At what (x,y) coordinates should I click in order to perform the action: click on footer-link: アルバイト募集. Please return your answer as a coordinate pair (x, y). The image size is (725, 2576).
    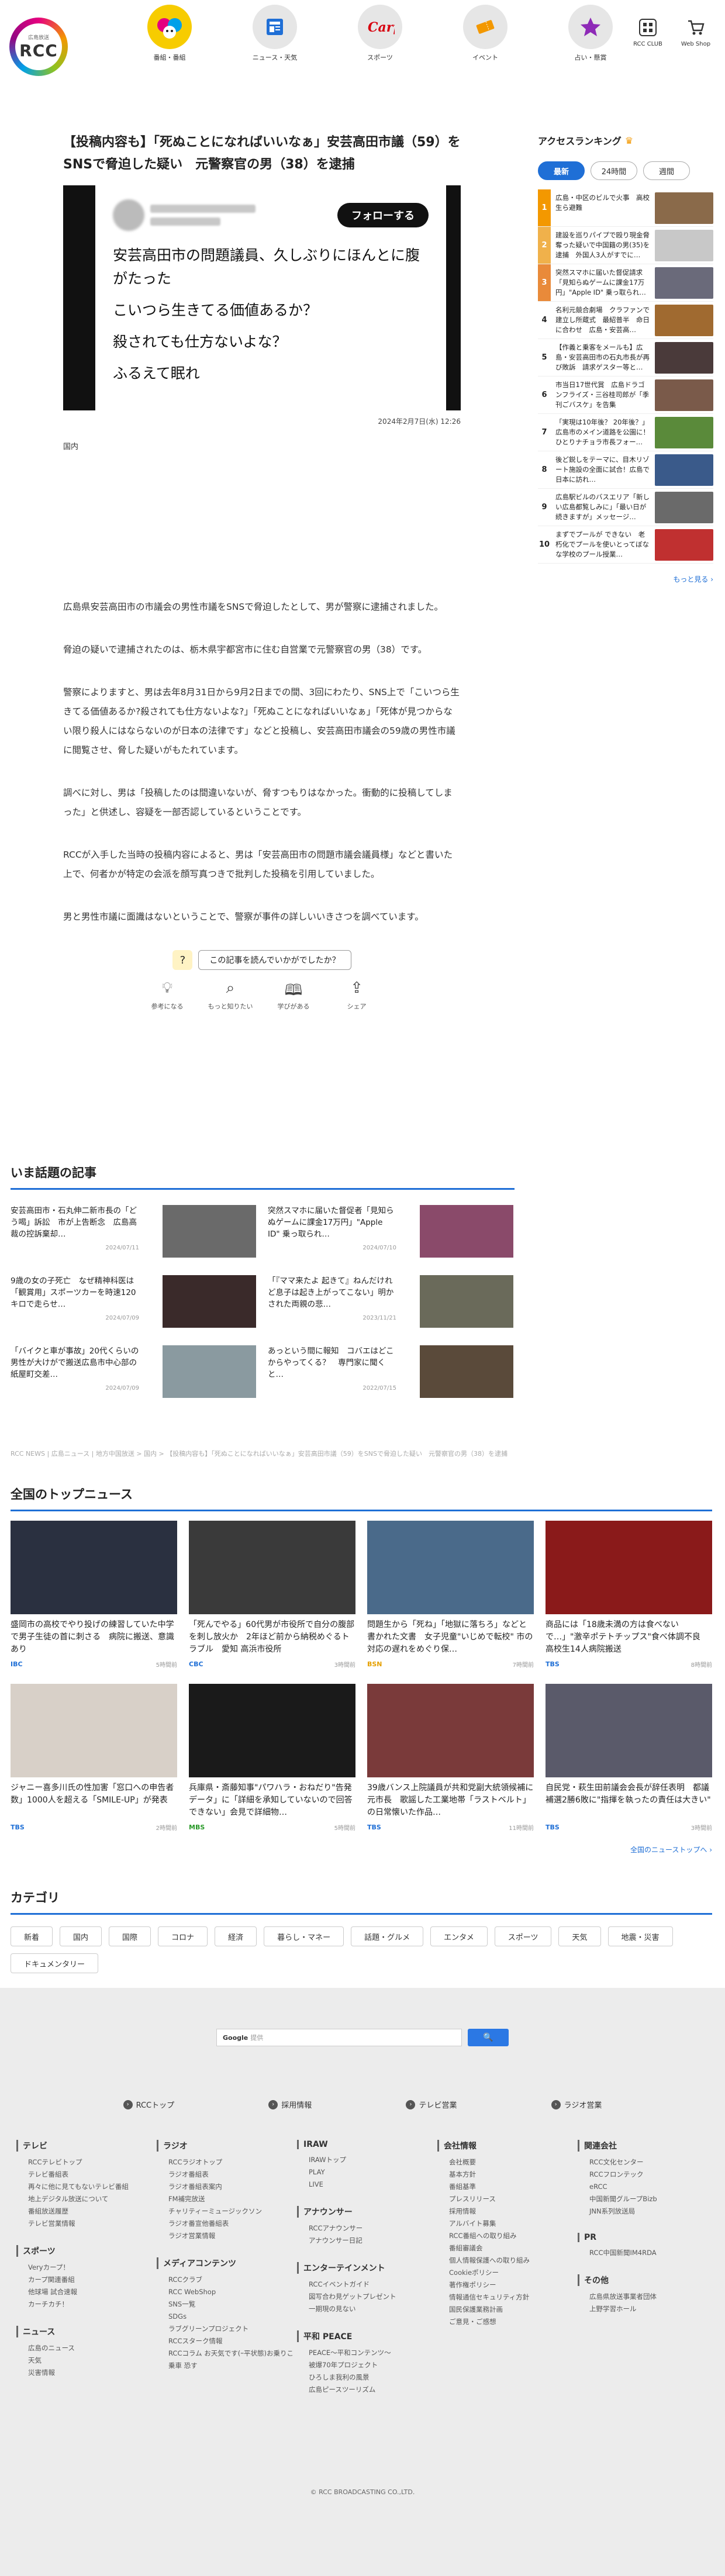
    Looking at the image, I should click on (508, 2224).